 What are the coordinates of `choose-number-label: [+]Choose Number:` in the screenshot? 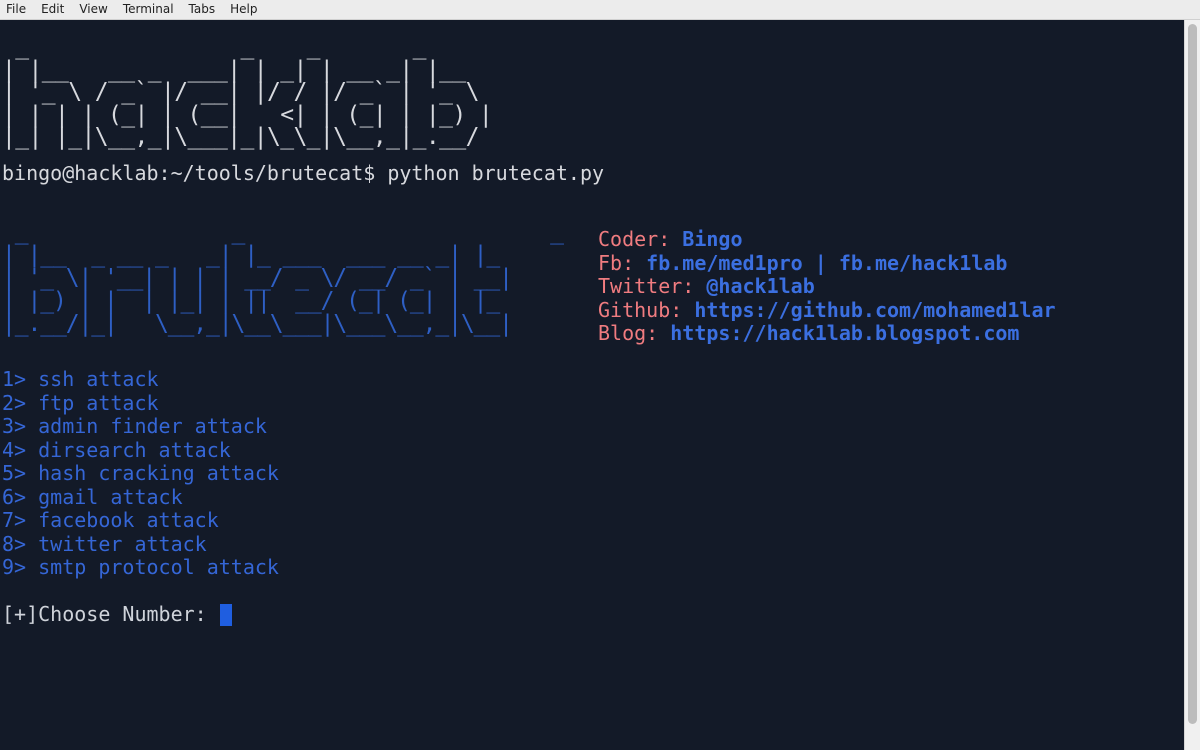 It's located at (110, 614).